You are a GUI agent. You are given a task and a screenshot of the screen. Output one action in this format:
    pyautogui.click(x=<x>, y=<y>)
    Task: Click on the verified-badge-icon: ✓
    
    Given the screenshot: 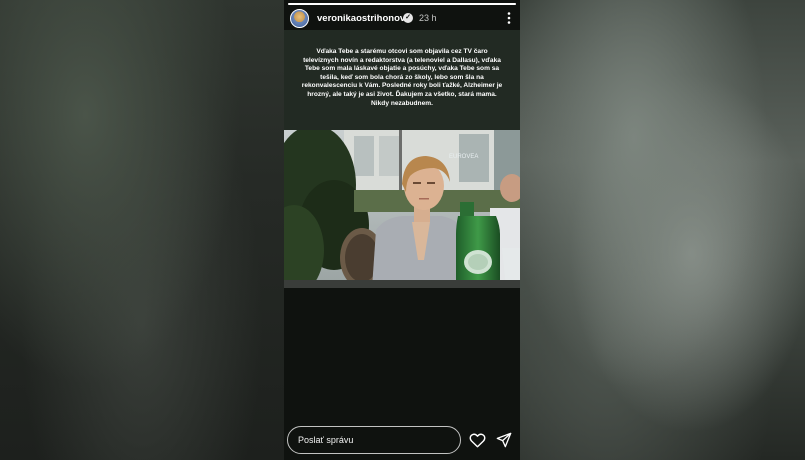 What is the action you would take?
    pyautogui.click(x=408, y=18)
    